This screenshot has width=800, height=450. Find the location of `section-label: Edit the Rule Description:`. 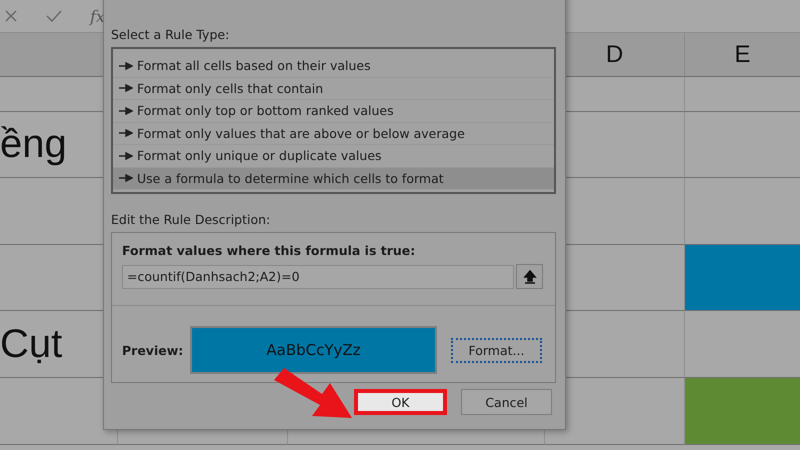

section-label: Edit the Rule Description: is located at coordinates (191, 219).